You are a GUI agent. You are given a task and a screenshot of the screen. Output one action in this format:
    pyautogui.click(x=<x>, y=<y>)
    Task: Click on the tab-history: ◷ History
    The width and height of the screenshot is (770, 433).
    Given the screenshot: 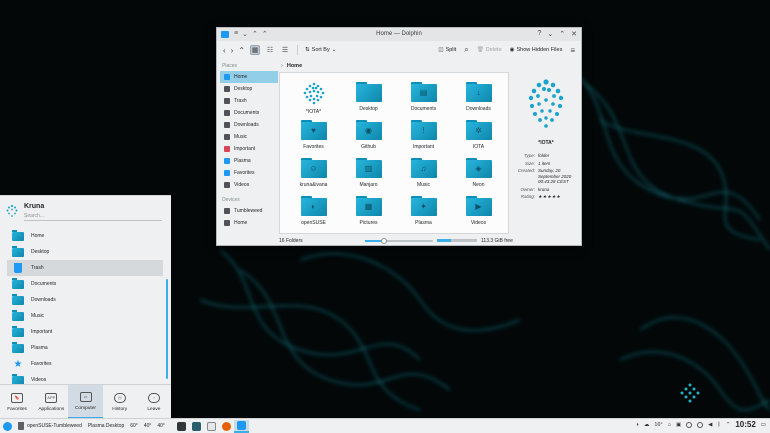 What is the action you would take?
    pyautogui.click(x=120, y=402)
    